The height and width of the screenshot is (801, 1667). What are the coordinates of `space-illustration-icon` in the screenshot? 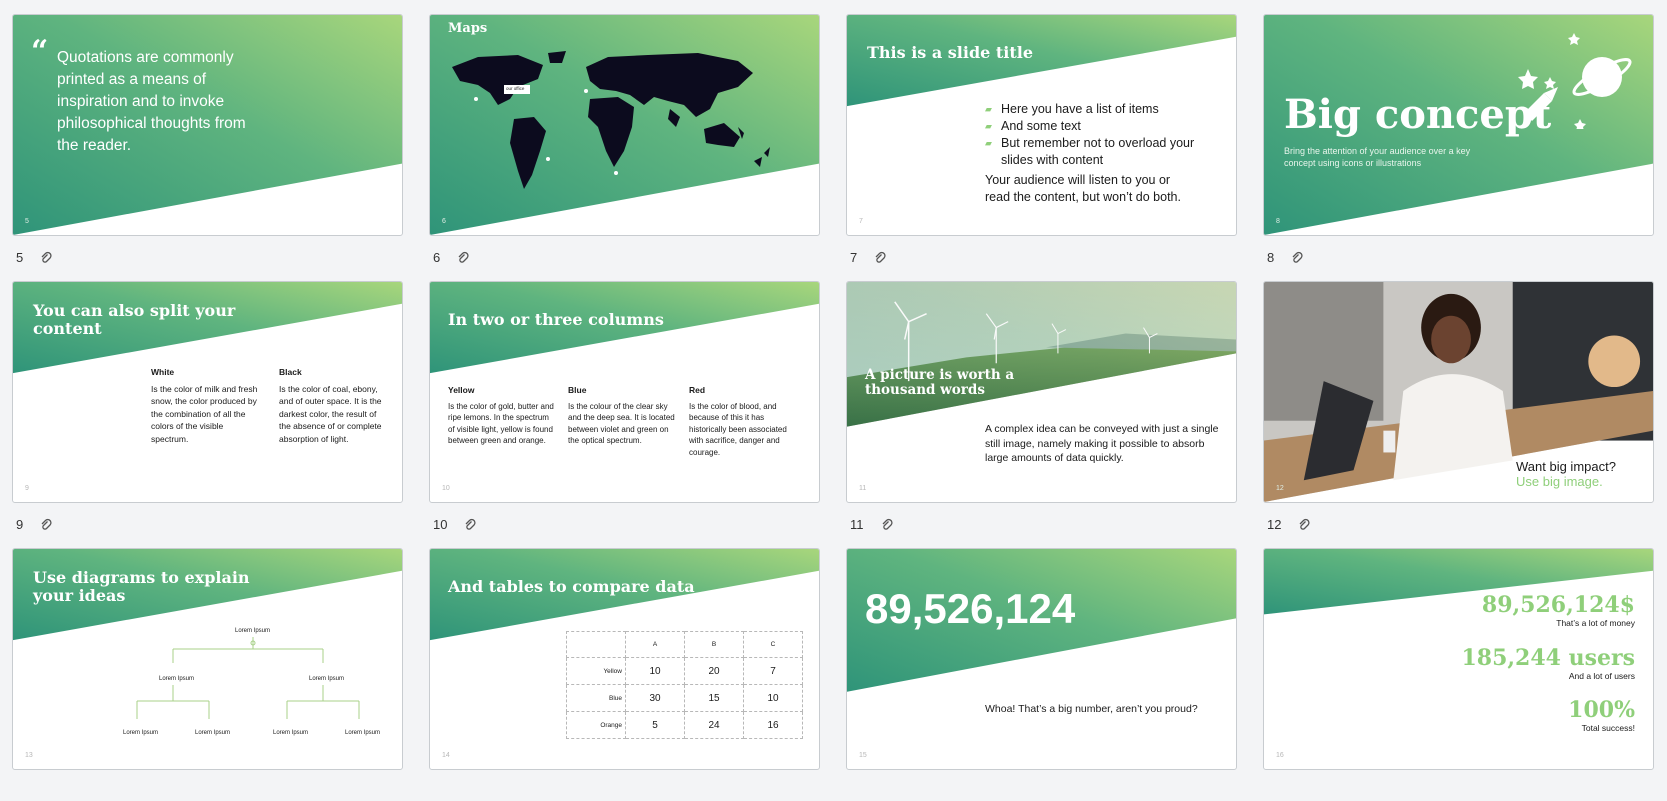 It's located at (1575, 81).